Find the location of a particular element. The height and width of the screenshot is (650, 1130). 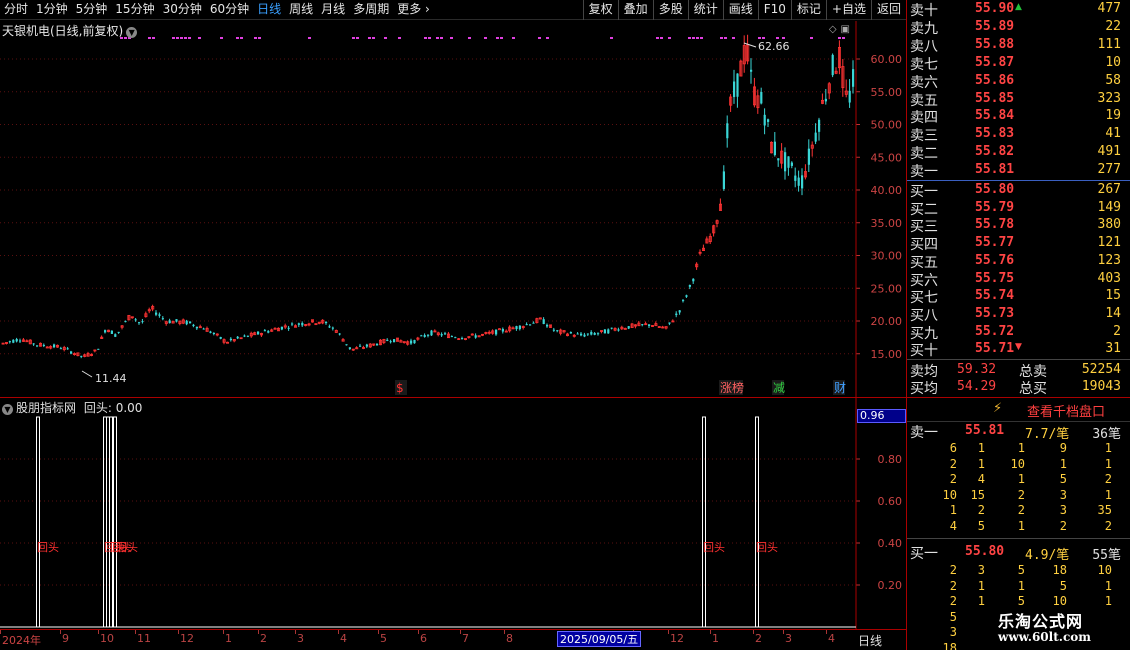

tool-buttons: 复权 叠加 多股 统计 画线 F10 标记 +自选 返回 is located at coordinates (744, 10).